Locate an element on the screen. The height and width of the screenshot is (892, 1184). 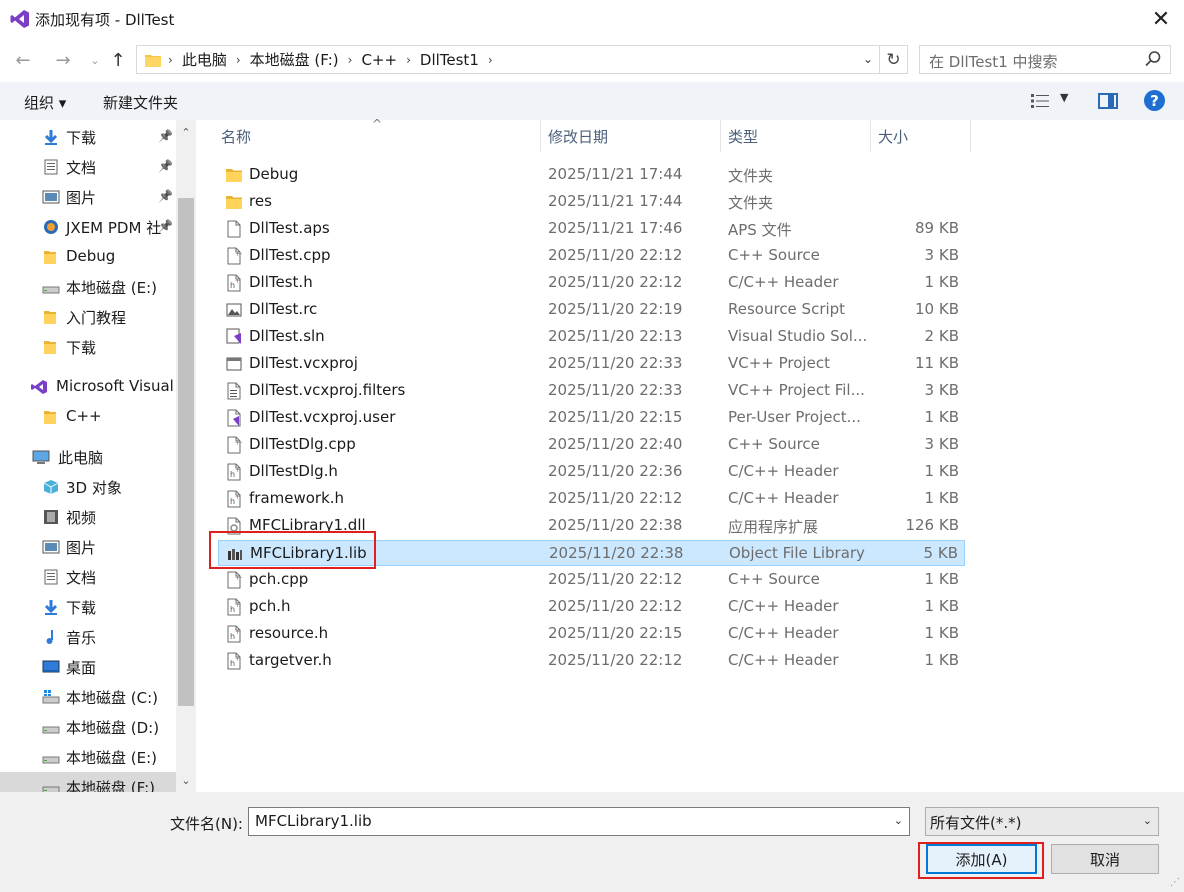
sidebar-item: 音乐 is located at coordinates (88, 637).